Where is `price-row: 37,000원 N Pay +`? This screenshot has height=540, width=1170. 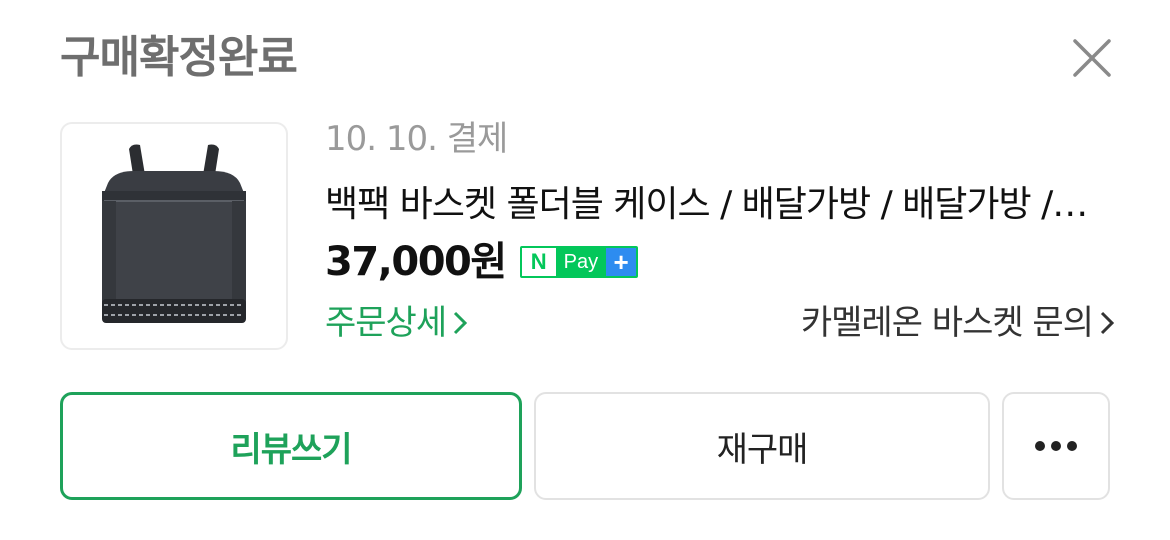
price-row: 37,000원 N Pay + is located at coordinates (482, 262).